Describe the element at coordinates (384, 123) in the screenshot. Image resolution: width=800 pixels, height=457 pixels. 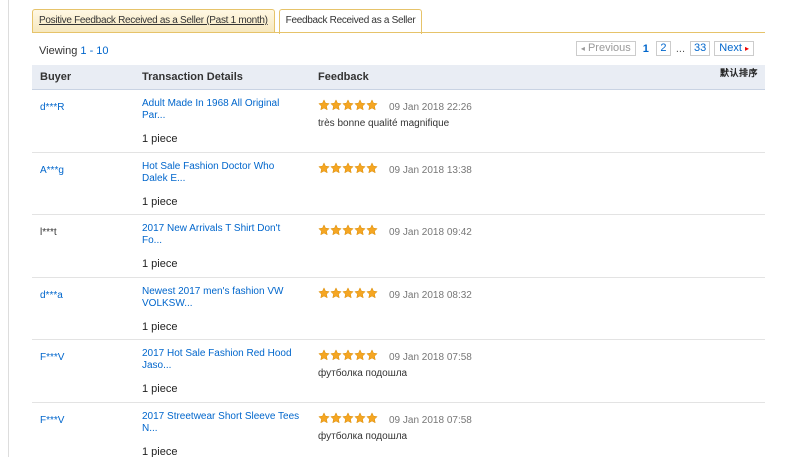
I see `feedback-comment: très bonne qualité magnifique` at that location.